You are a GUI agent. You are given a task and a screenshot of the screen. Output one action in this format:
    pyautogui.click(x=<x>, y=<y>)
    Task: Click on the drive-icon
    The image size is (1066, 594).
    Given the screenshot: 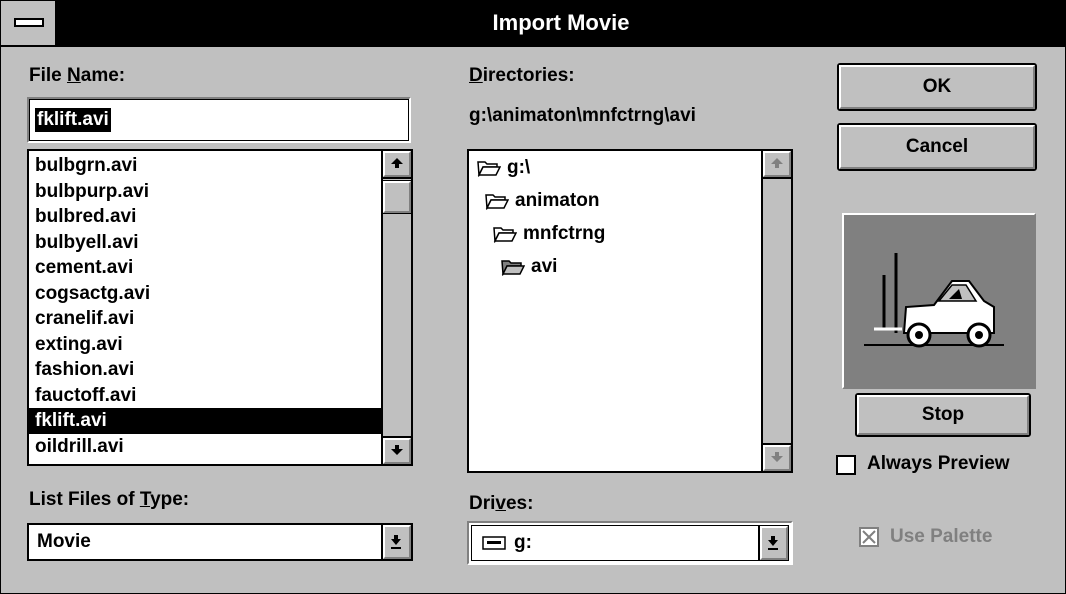 What is the action you would take?
    pyautogui.click(x=494, y=543)
    